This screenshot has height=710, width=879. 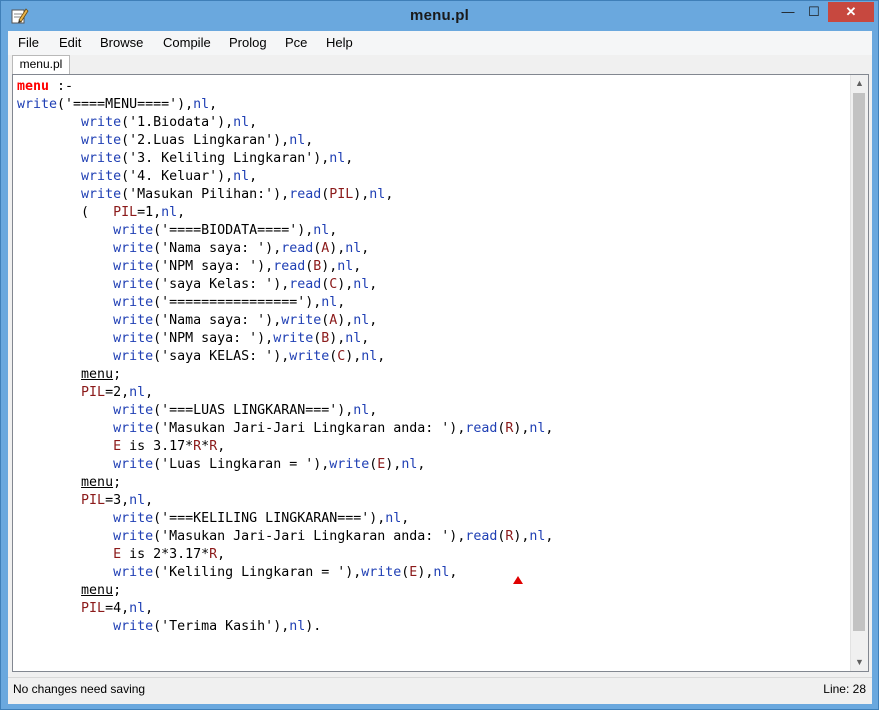 I want to click on save-status: No changes need saving, so click(x=79, y=689).